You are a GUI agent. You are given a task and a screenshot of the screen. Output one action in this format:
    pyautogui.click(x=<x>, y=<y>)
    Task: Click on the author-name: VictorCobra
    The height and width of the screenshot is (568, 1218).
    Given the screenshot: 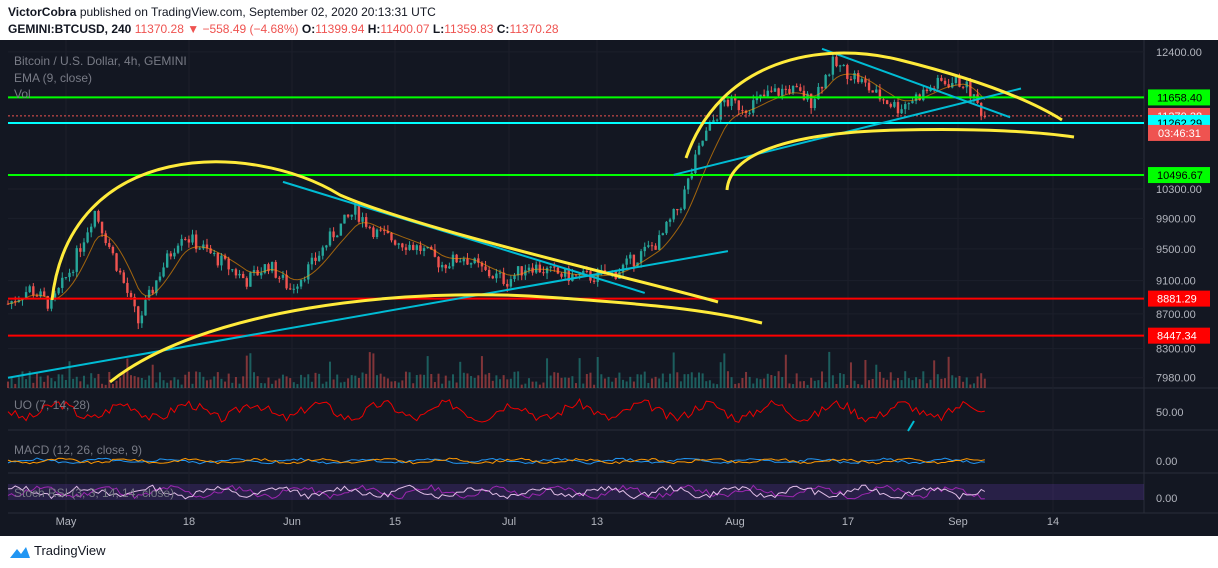 What is the action you would take?
    pyautogui.click(x=42, y=12)
    